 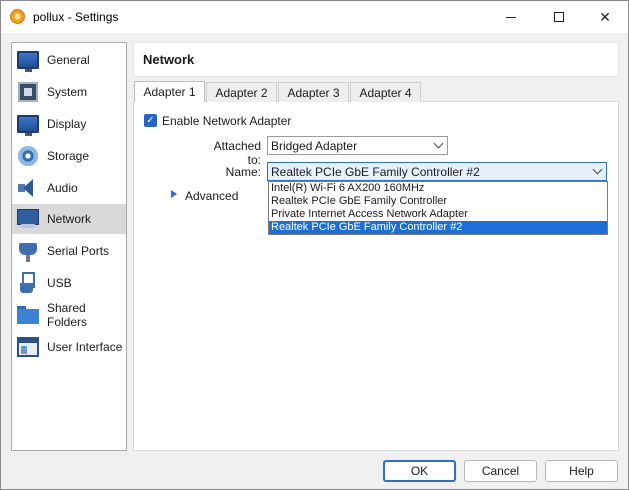 I want to click on enable-network-adapter-checkbox: ✓, so click(x=150, y=120).